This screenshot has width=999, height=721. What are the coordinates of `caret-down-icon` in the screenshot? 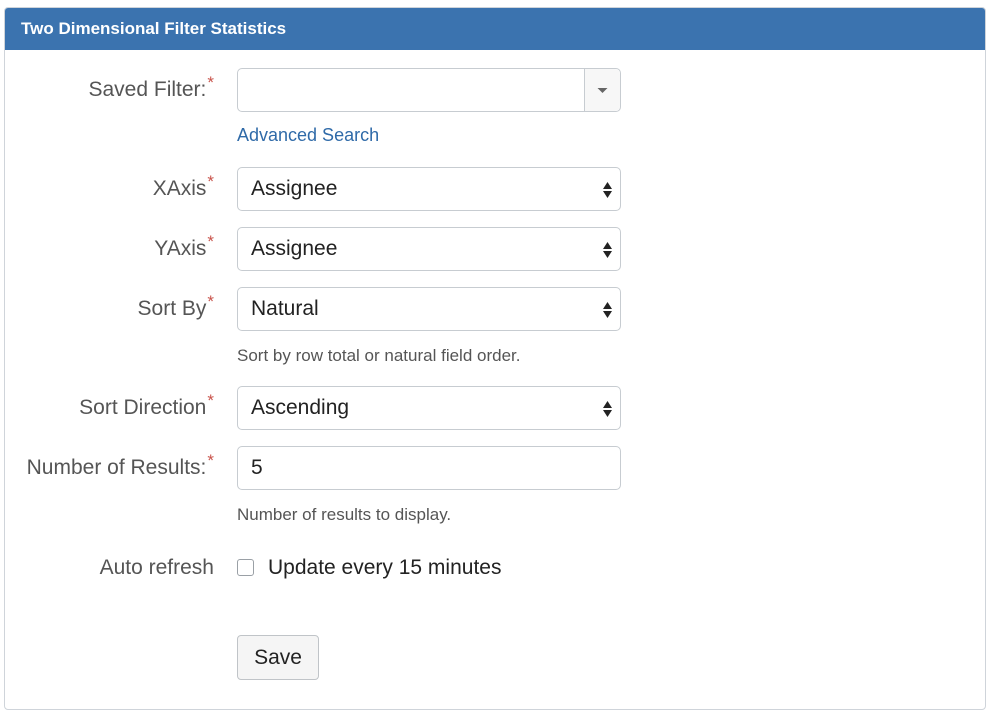 It's located at (602, 90).